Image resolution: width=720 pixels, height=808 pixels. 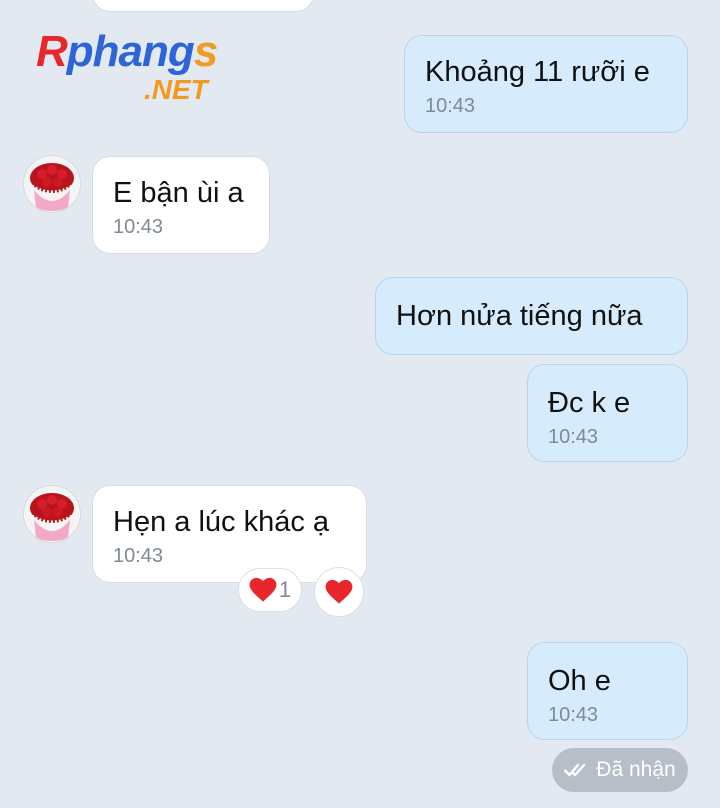 I want to click on rphangs-logo: Rphangs .NET, so click(x=146, y=68).